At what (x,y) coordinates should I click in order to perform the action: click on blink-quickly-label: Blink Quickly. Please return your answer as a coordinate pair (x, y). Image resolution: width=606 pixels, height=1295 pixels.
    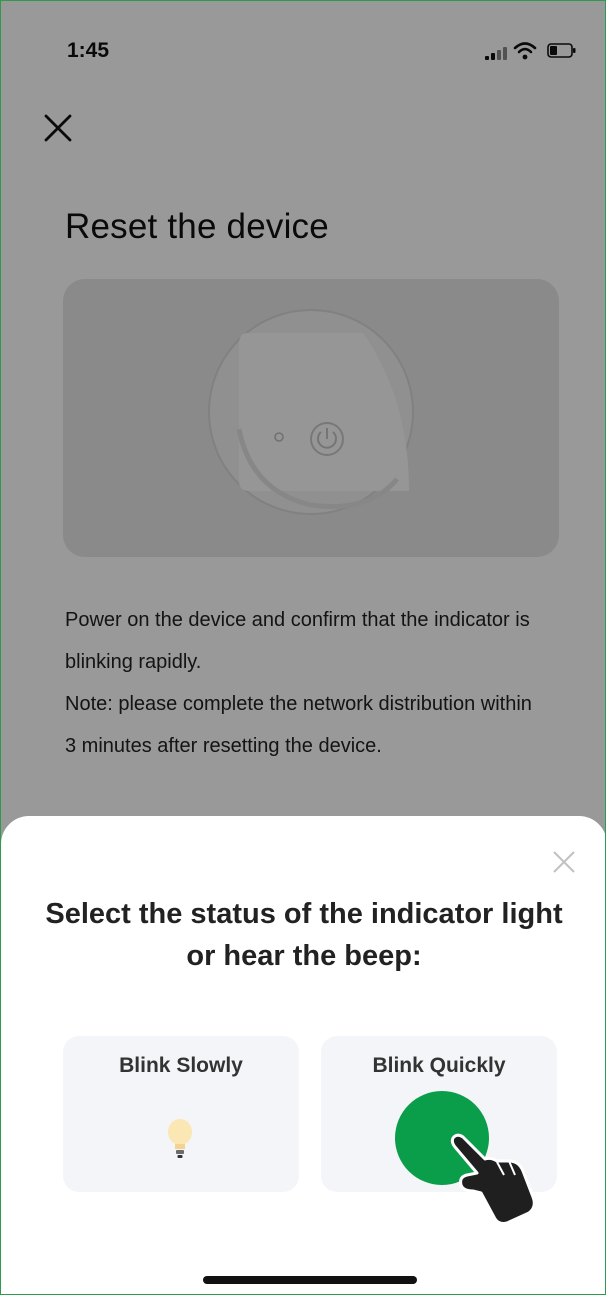
    Looking at the image, I should click on (439, 1065).